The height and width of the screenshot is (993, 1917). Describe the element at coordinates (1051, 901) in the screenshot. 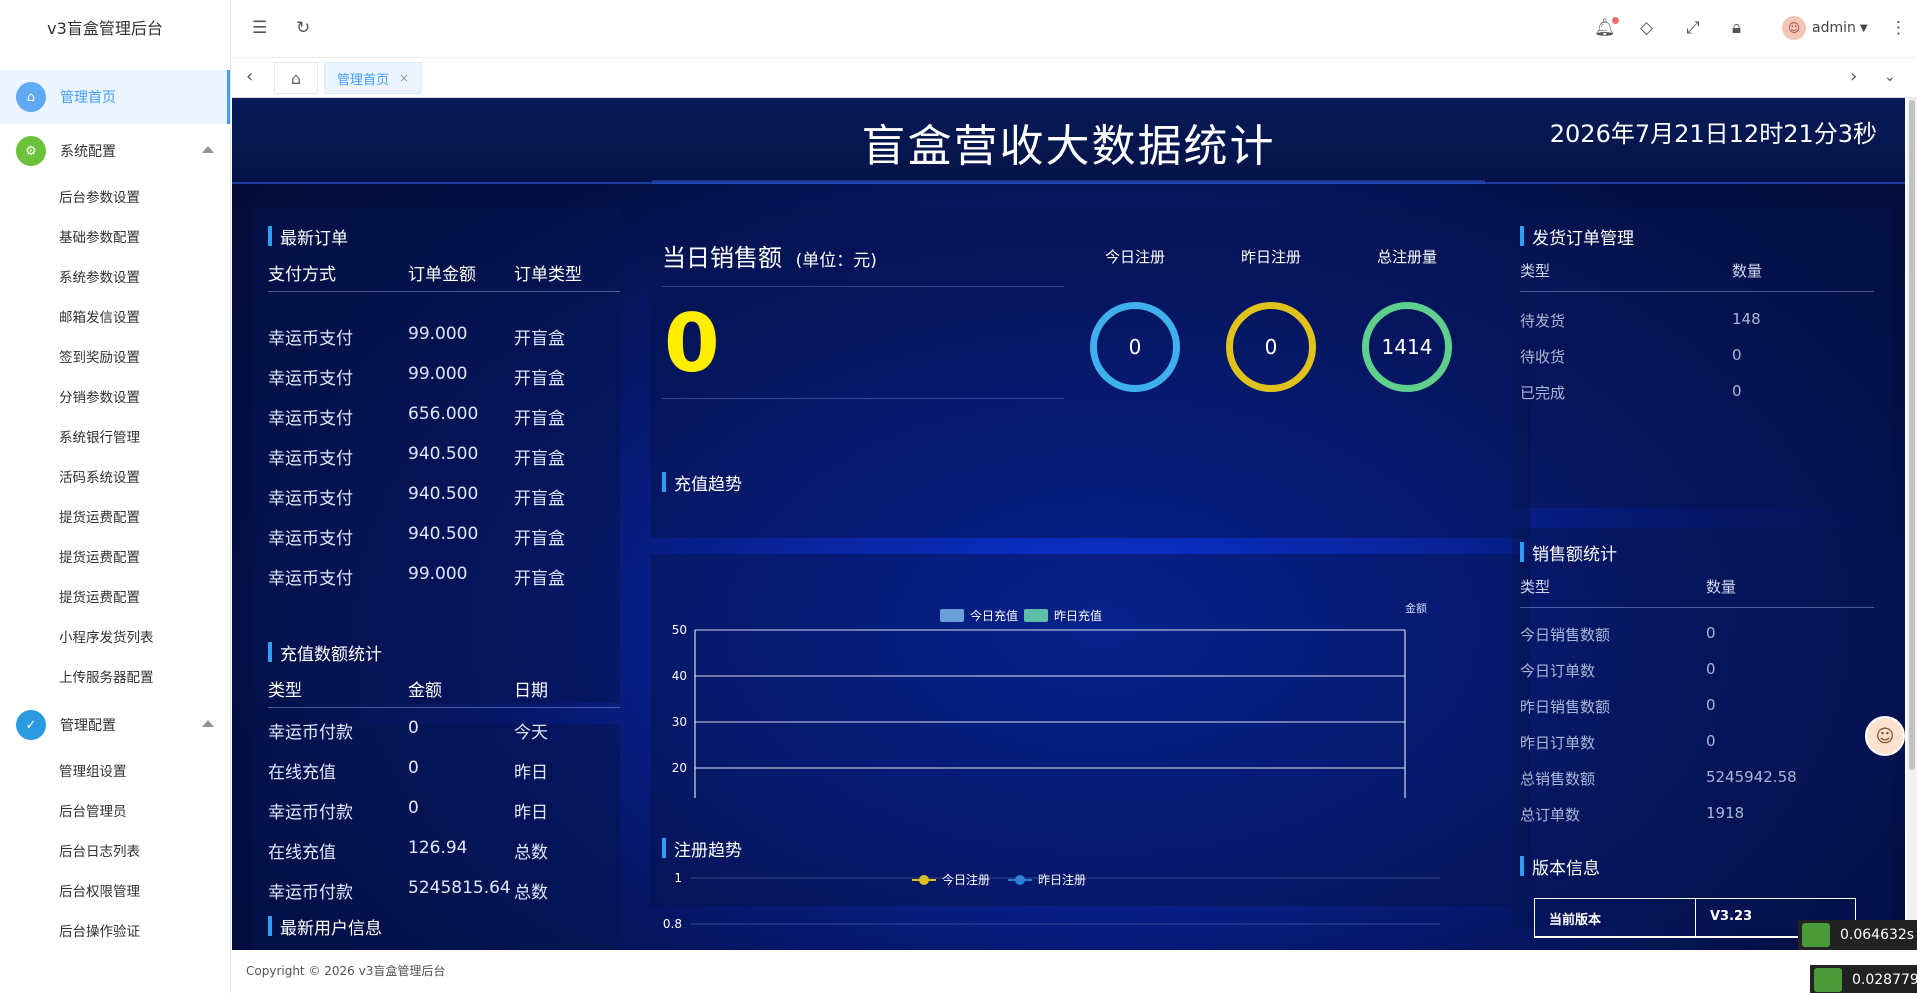

I see `registration-trend-chart: 今日注册 昨日注册 1 0.8` at that location.